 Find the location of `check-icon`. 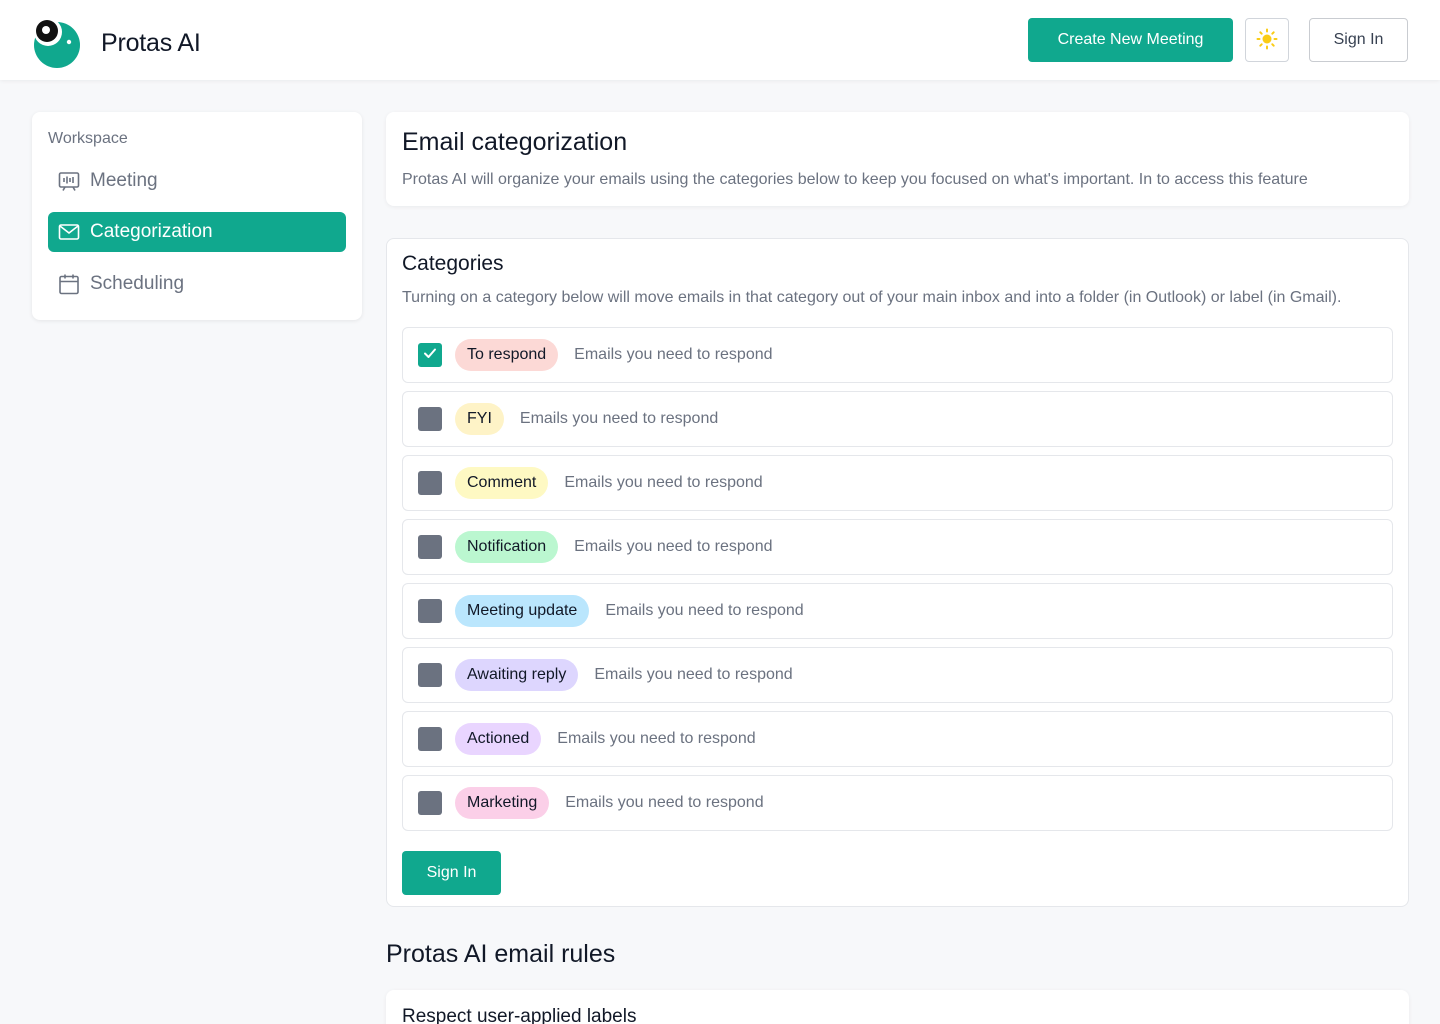

check-icon is located at coordinates (430, 355).